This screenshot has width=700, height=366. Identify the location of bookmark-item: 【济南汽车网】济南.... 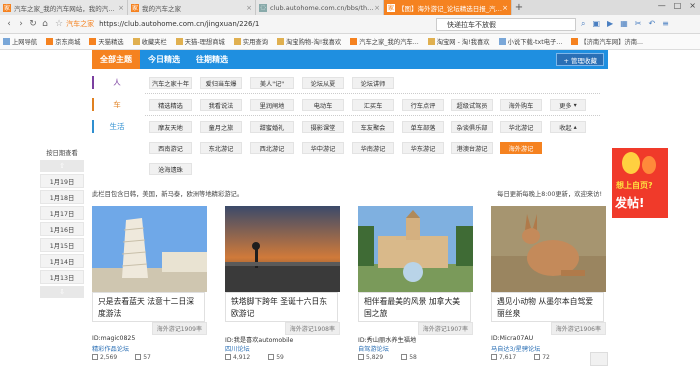
(607, 41).